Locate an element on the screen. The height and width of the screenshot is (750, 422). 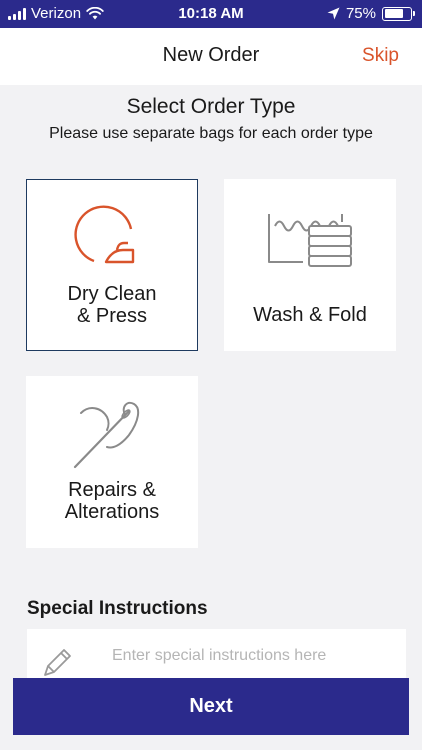
battery-percent: 75% is located at coordinates (360, 13).